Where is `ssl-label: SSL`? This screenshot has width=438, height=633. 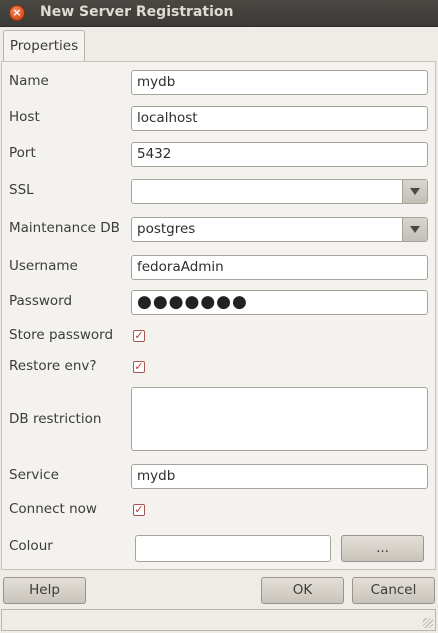
ssl-label: SSL is located at coordinates (21, 190).